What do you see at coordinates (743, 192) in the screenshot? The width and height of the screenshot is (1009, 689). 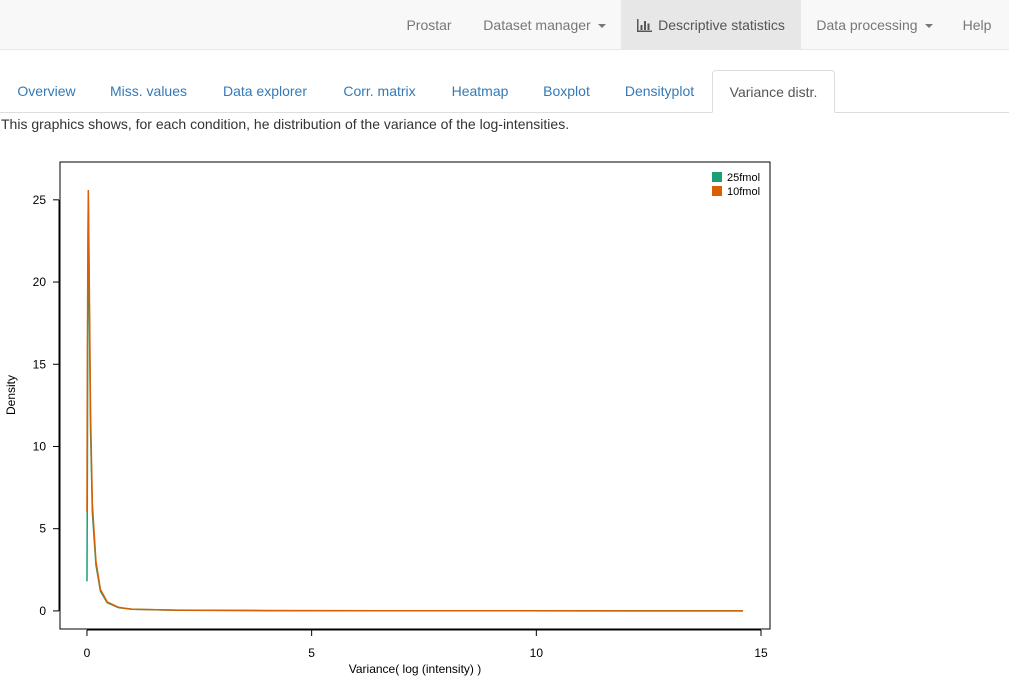 I see `legend-label-10fmol: 10fmol` at bounding box center [743, 192].